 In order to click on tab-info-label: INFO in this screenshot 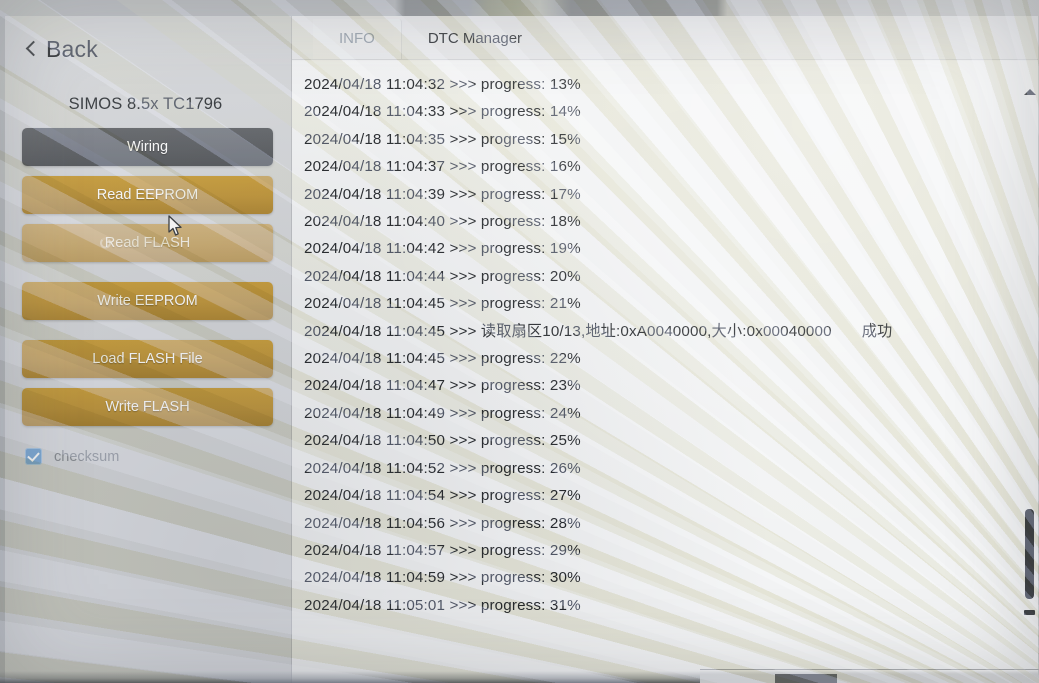, I will do `click(357, 38)`.